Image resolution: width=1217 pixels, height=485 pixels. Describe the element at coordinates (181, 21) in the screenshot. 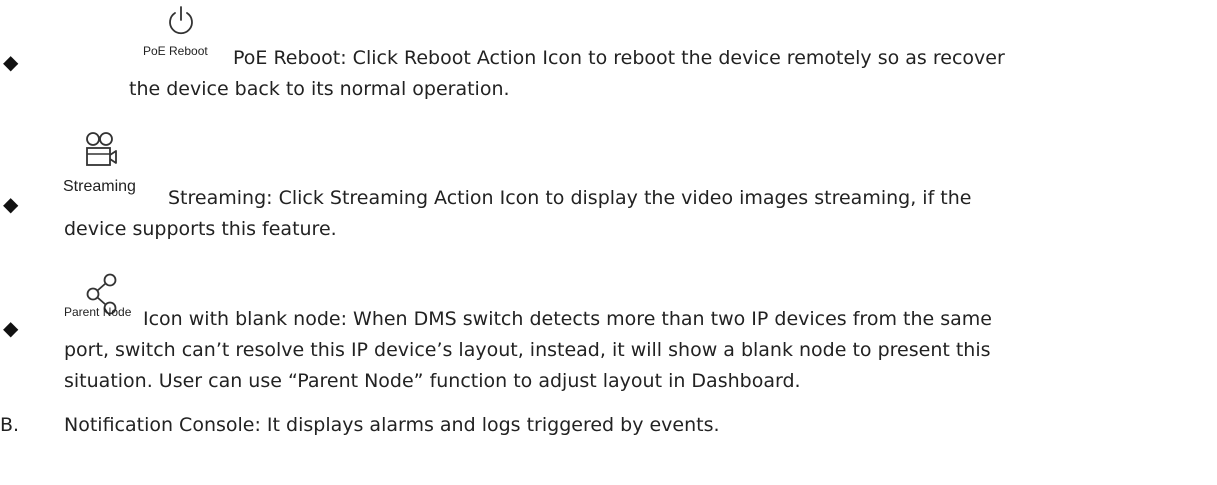

I see `power-icon` at that location.